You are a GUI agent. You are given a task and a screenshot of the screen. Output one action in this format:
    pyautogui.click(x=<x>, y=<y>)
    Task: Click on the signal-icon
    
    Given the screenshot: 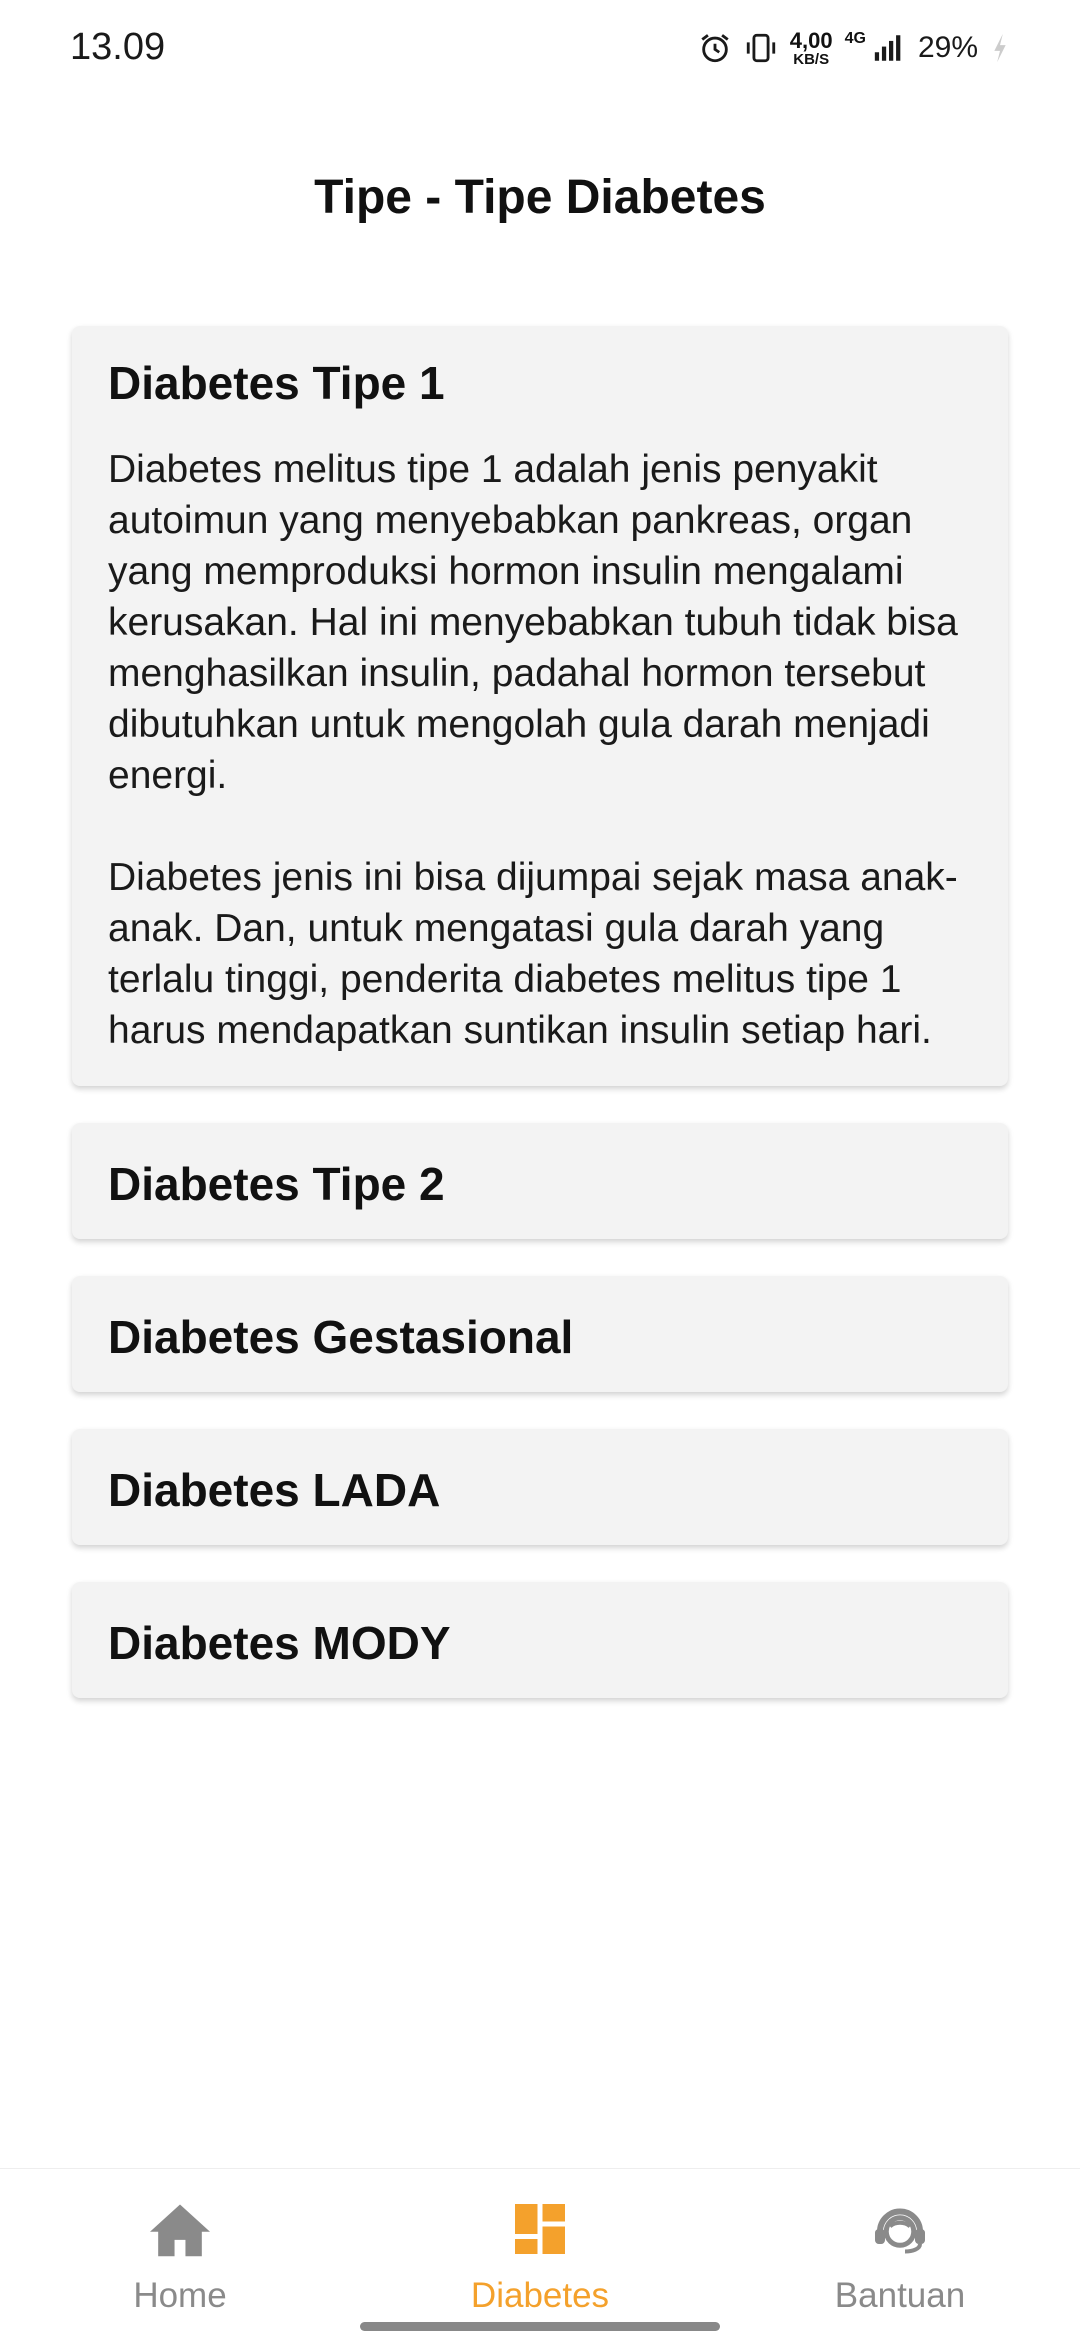 What is the action you would take?
    pyautogui.click(x=889, y=48)
    